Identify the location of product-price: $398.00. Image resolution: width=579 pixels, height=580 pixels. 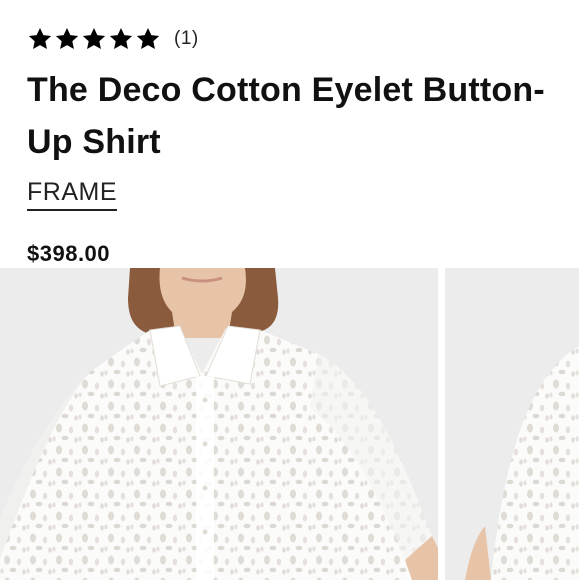
(69, 253).